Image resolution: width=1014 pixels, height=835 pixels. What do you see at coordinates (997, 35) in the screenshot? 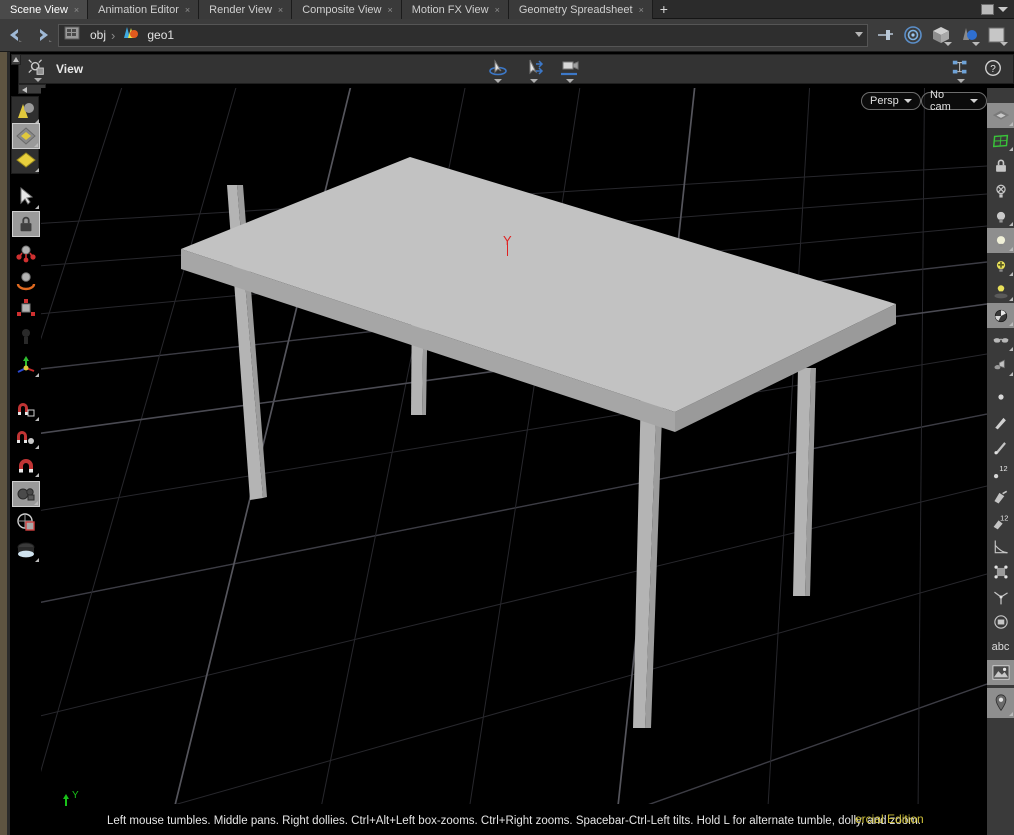
I see `swatch-icon` at bounding box center [997, 35].